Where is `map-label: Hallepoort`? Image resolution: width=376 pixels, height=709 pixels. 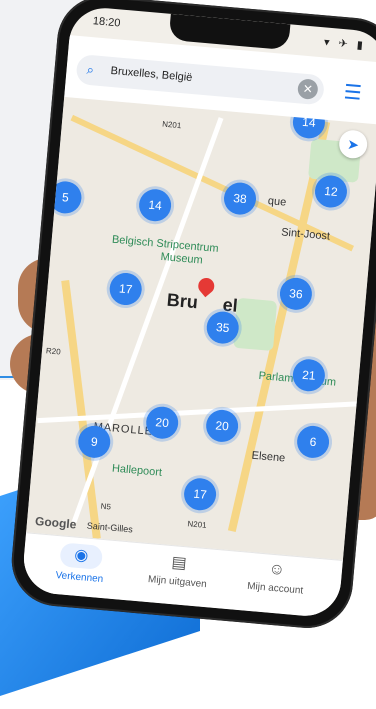
map-label: Hallepoort is located at coordinates (137, 470).